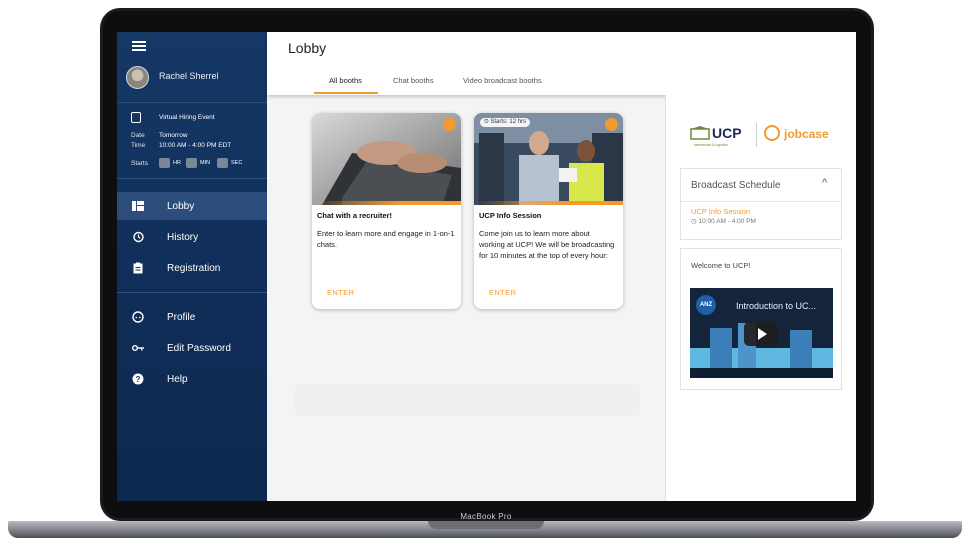  I want to click on nav-label: Registration, so click(194, 268).